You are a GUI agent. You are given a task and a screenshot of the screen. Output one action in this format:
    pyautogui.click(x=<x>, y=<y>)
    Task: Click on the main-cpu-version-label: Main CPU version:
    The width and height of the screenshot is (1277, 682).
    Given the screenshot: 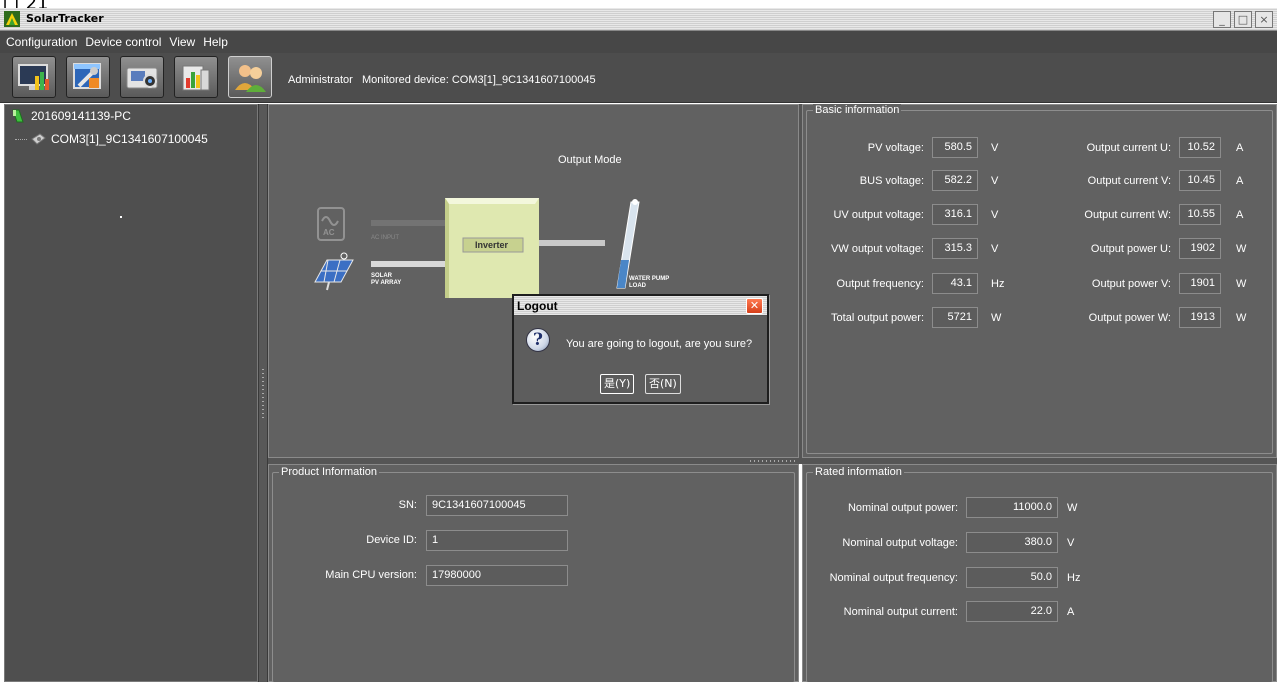 What is the action you would take?
    pyautogui.click(x=371, y=575)
    